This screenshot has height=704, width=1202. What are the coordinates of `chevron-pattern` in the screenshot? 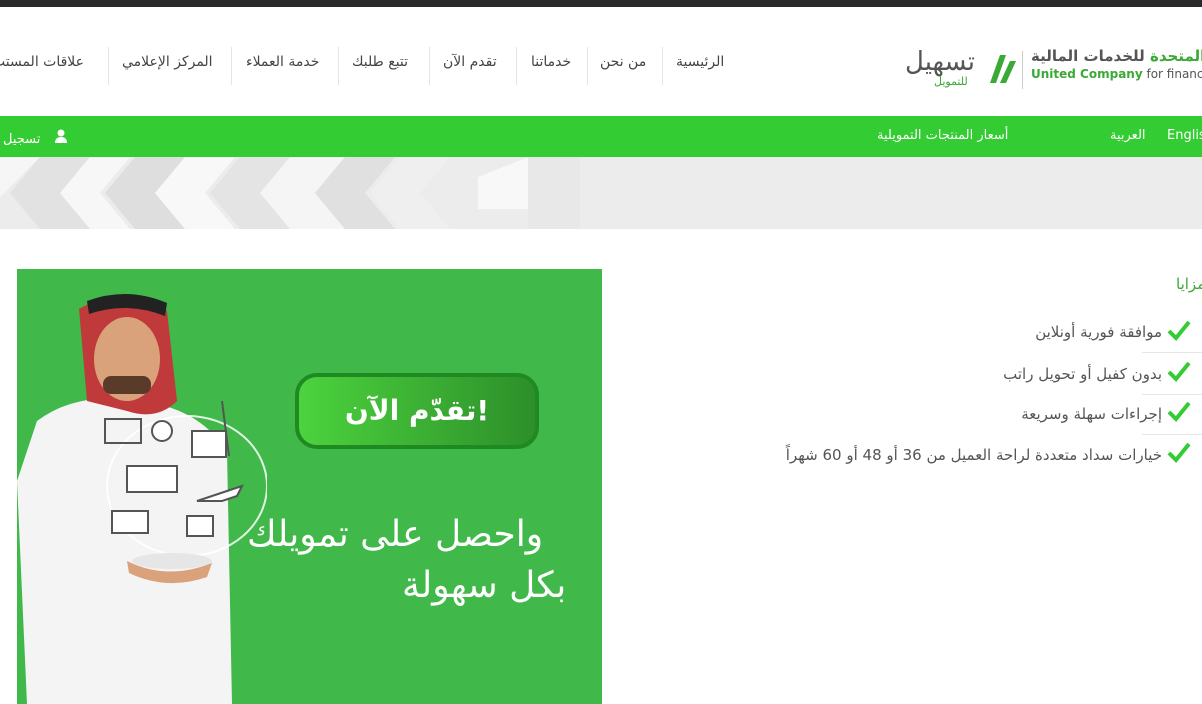 It's located at (601, 193).